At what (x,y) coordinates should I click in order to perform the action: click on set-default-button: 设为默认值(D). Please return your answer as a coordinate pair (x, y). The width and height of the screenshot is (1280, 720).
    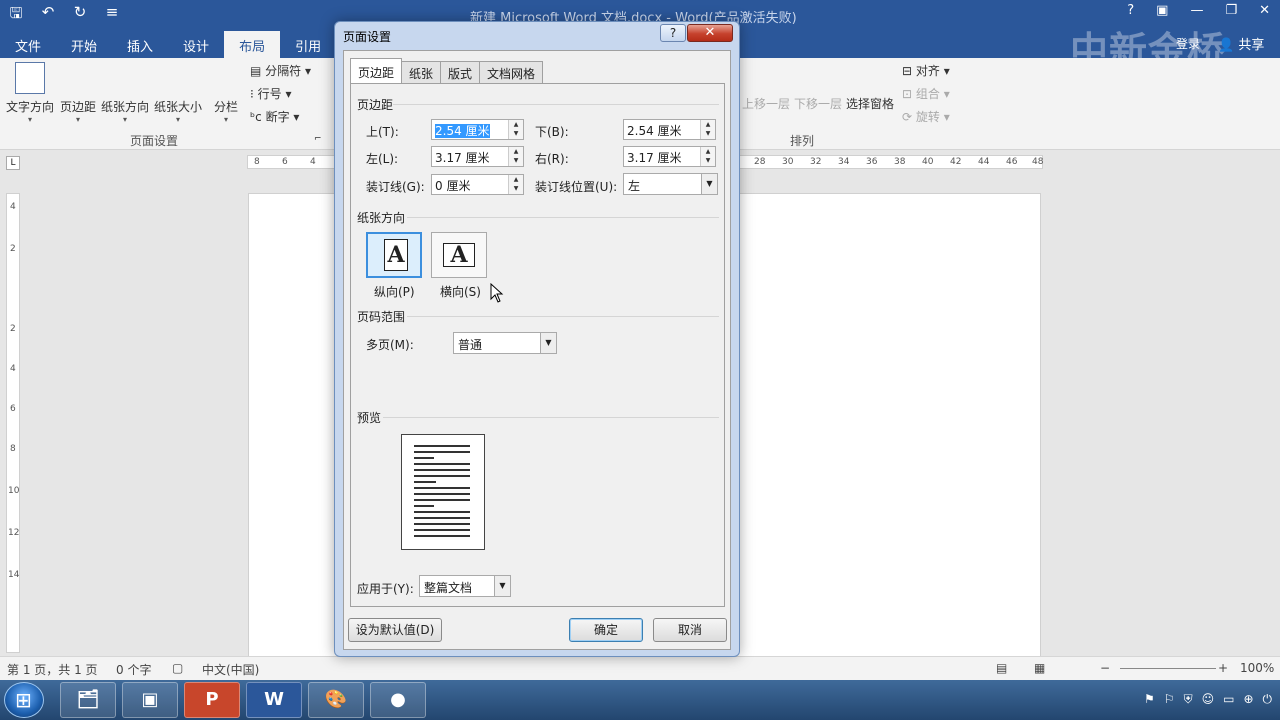
    Looking at the image, I should click on (395, 630).